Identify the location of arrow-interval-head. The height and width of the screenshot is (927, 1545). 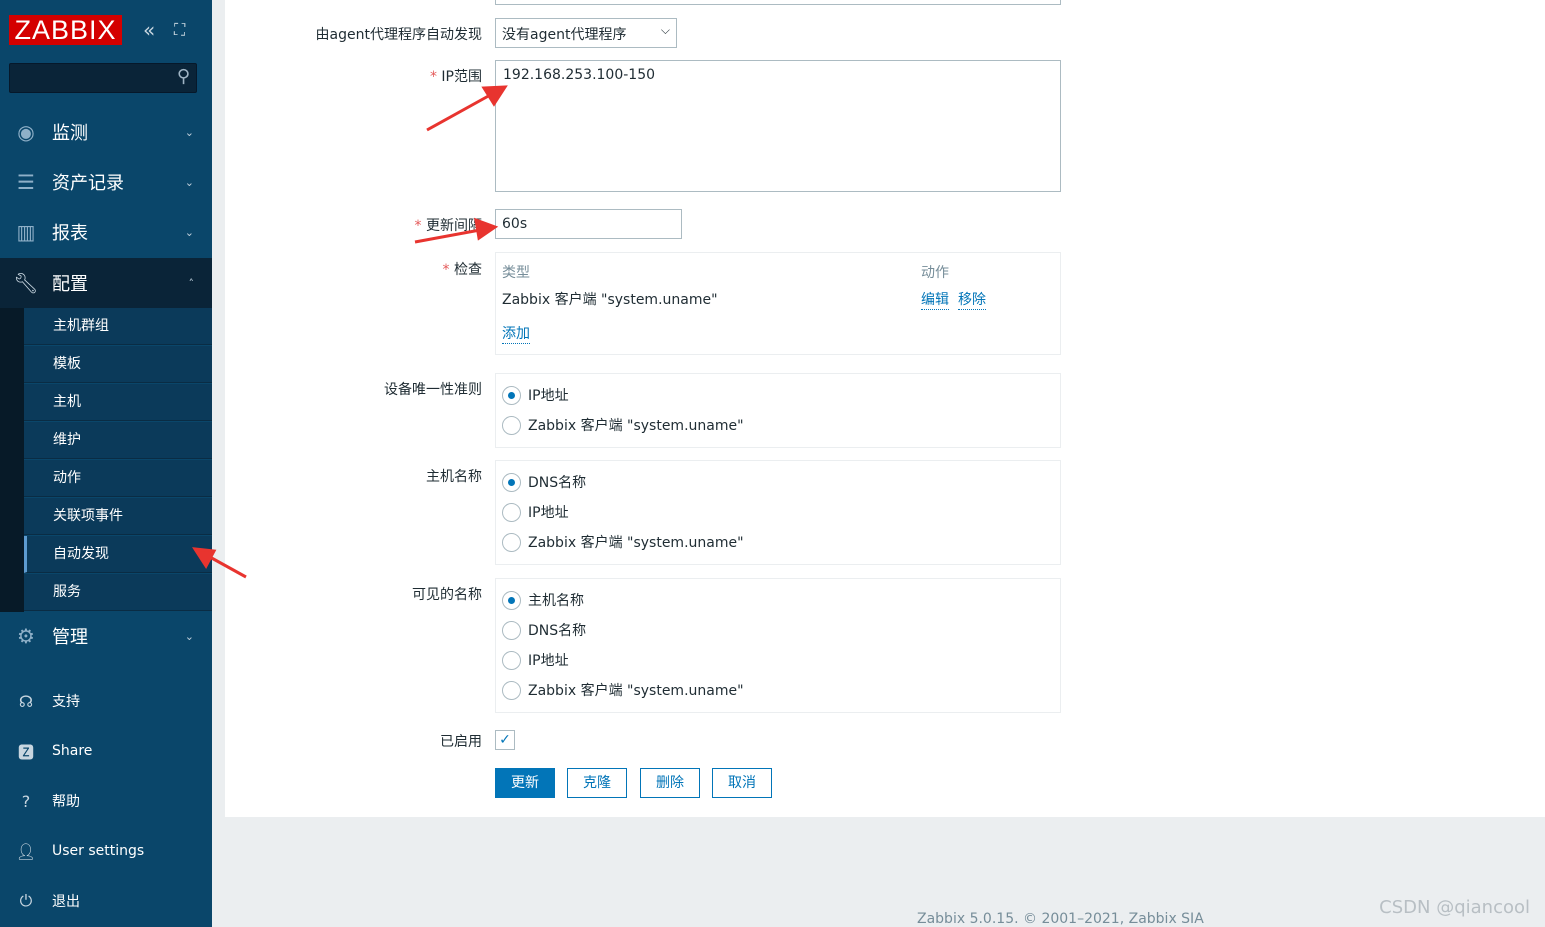
(486, 229).